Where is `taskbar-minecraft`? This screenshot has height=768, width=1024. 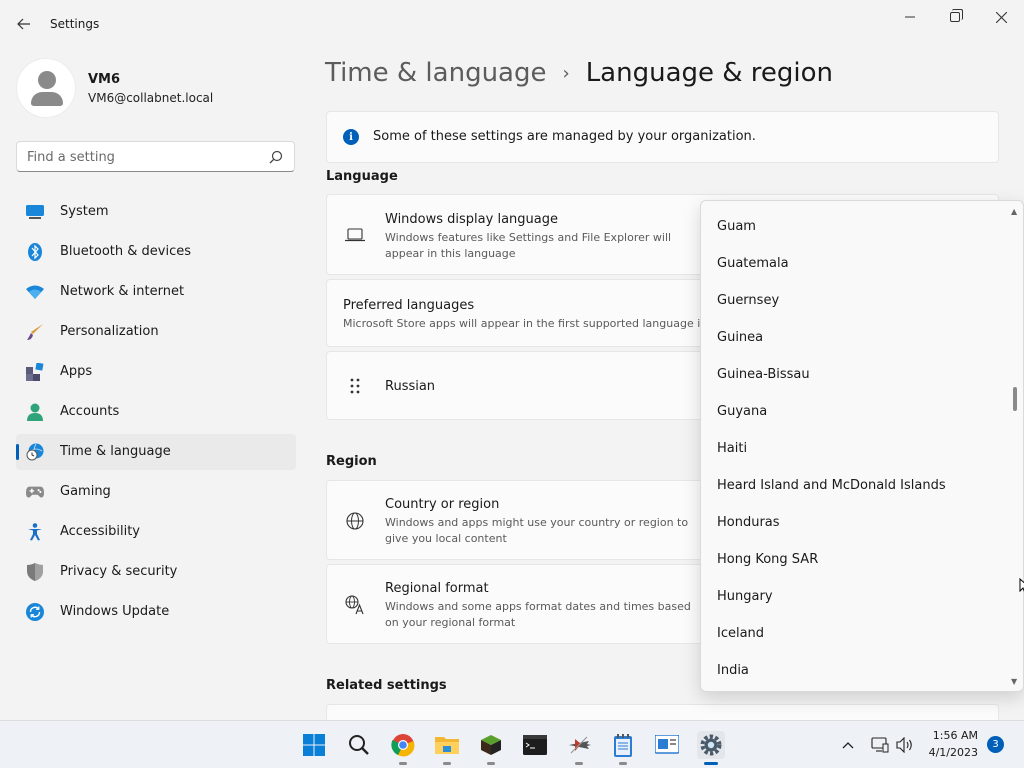
taskbar-minecraft is located at coordinates (491, 748).